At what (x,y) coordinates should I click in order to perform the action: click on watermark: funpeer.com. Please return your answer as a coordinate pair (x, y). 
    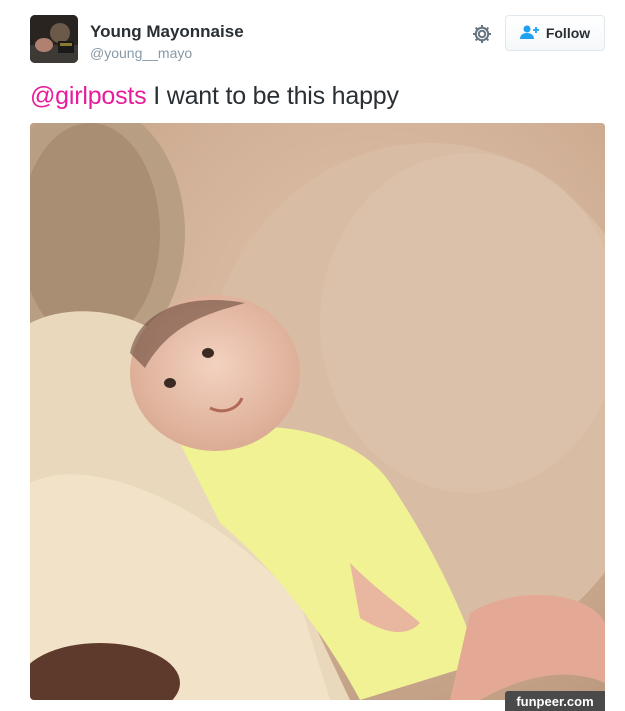
    Looking at the image, I should click on (555, 701).